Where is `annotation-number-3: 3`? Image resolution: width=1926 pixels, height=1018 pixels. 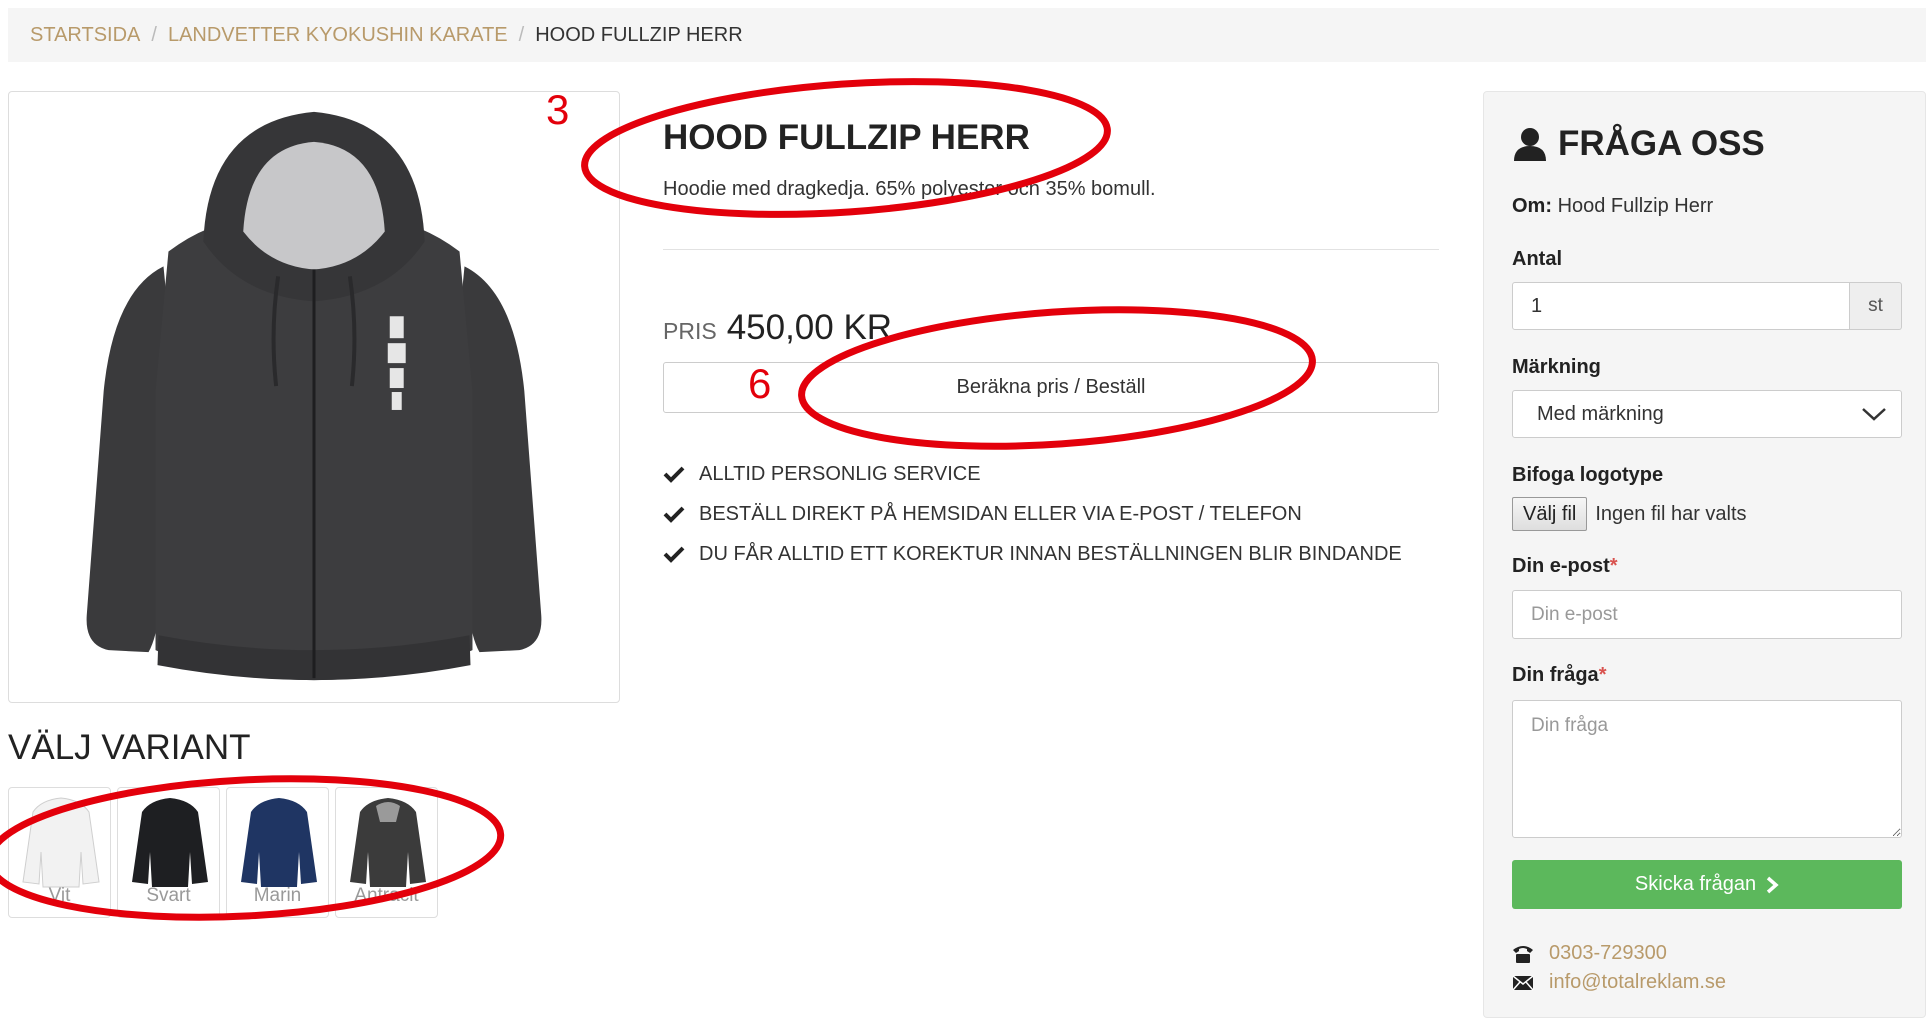 annotation-number-3: 3 is located at coordinates (558, 109).